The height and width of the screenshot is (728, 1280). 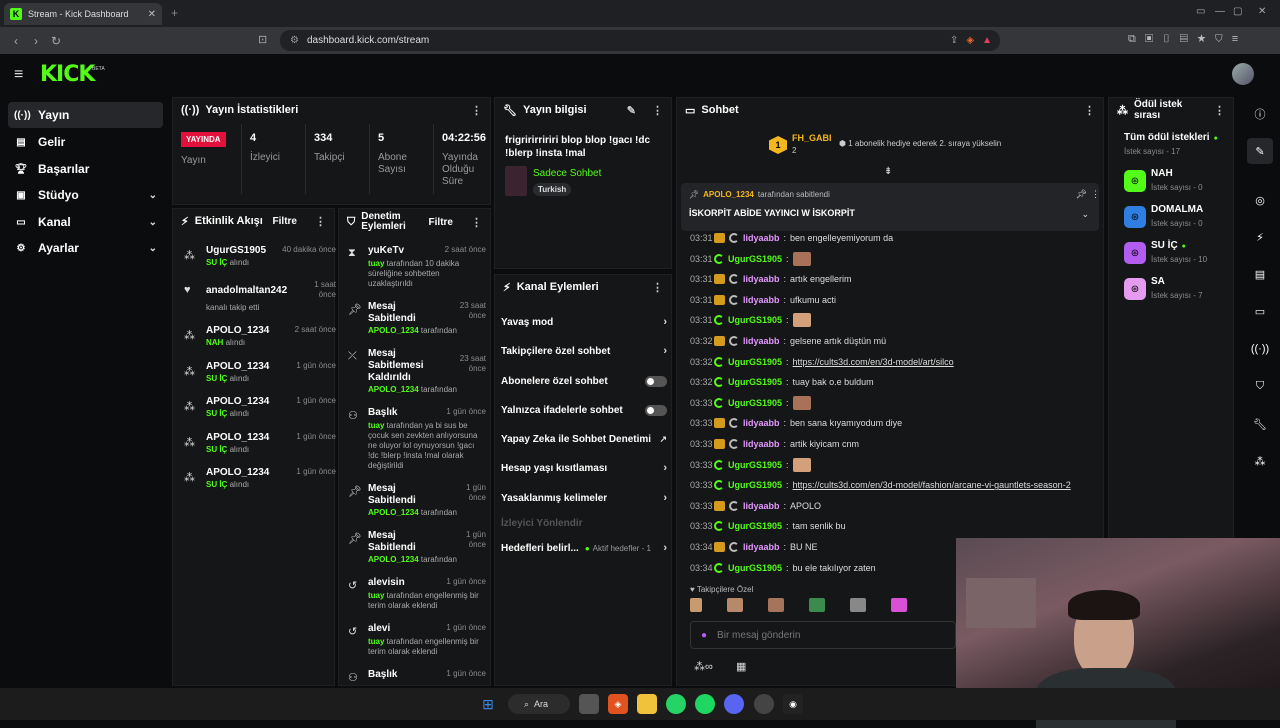 I want to click on wrench-icon: 🔧︎, so click(x=1260, y=424).